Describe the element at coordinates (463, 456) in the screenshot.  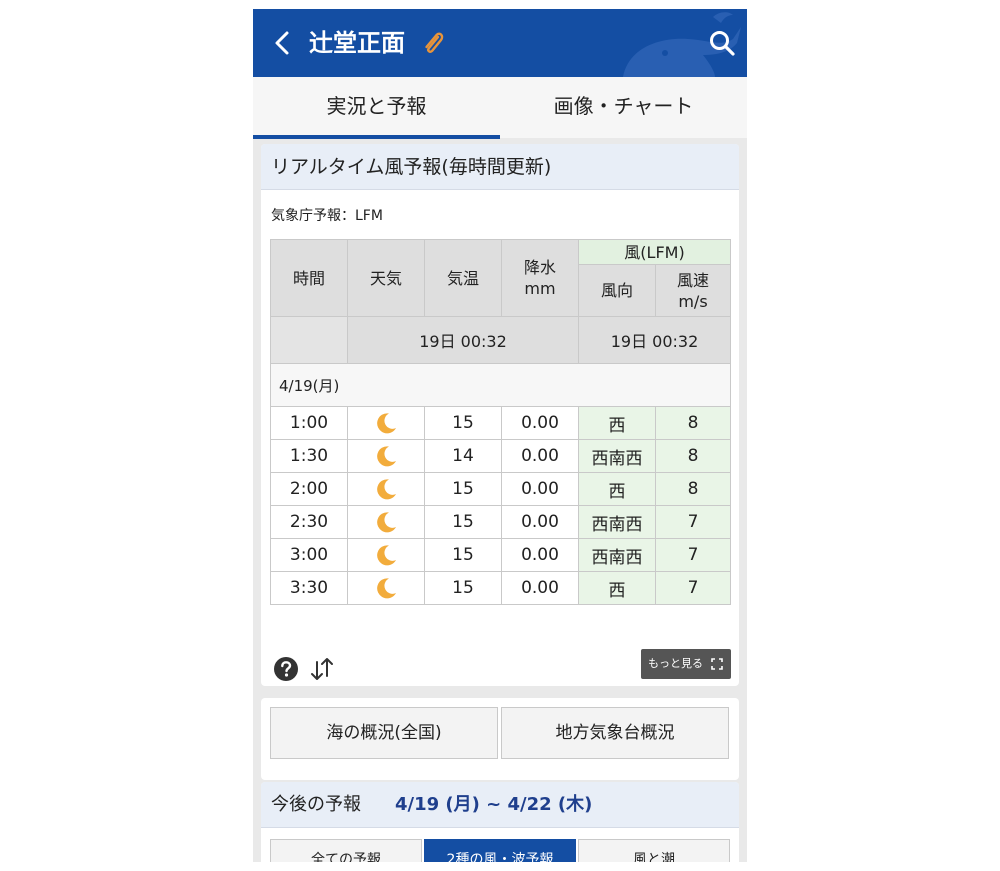
I see `row-temp: 14` at that location.